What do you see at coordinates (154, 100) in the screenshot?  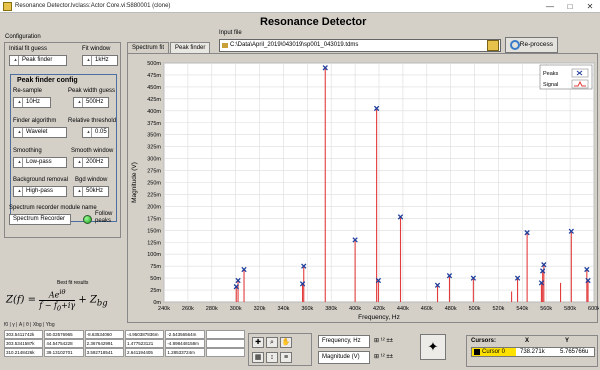 I see `y-tick-label: 425m` at bounding box center [154, 100].